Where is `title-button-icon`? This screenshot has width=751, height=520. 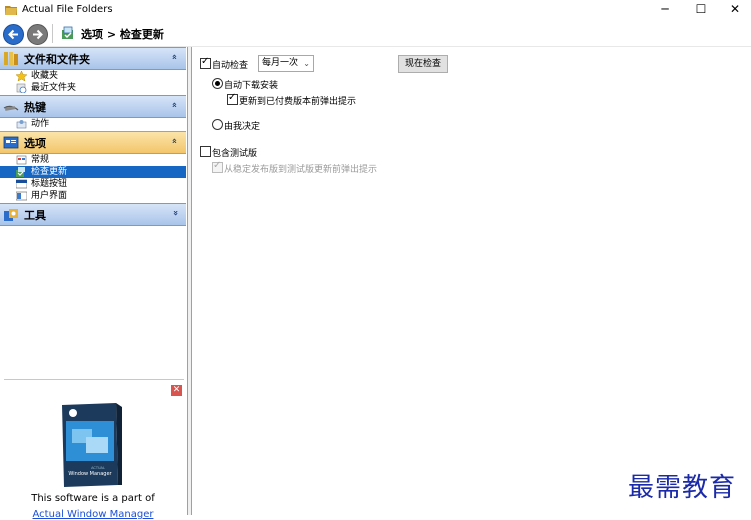
title-button-icon is located at coordinates (21, 184).